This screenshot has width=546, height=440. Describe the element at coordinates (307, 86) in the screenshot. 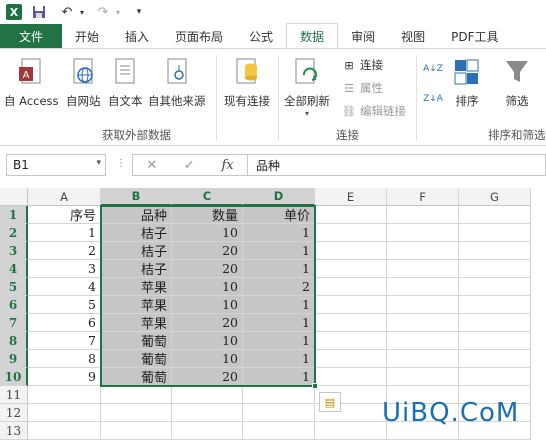

I see `refresh-all-button: 全部刷新 ▾` at that location.